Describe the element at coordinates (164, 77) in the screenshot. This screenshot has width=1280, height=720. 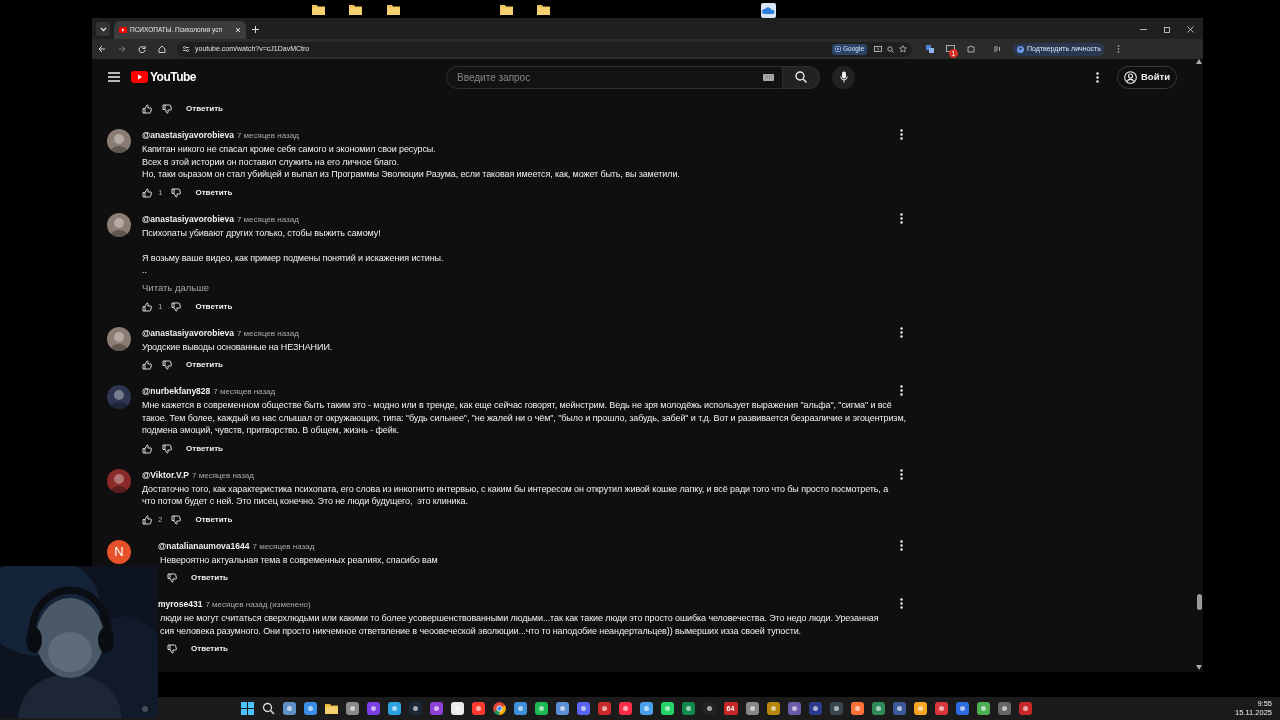
I see `youtube-logo: YouTube` at that location.